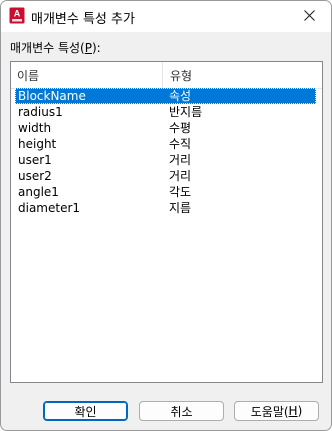 The image size is (332, 431). Describe the element at coordinates (180, 128) in the screenshot. I see `item-type: 수평` at that location.